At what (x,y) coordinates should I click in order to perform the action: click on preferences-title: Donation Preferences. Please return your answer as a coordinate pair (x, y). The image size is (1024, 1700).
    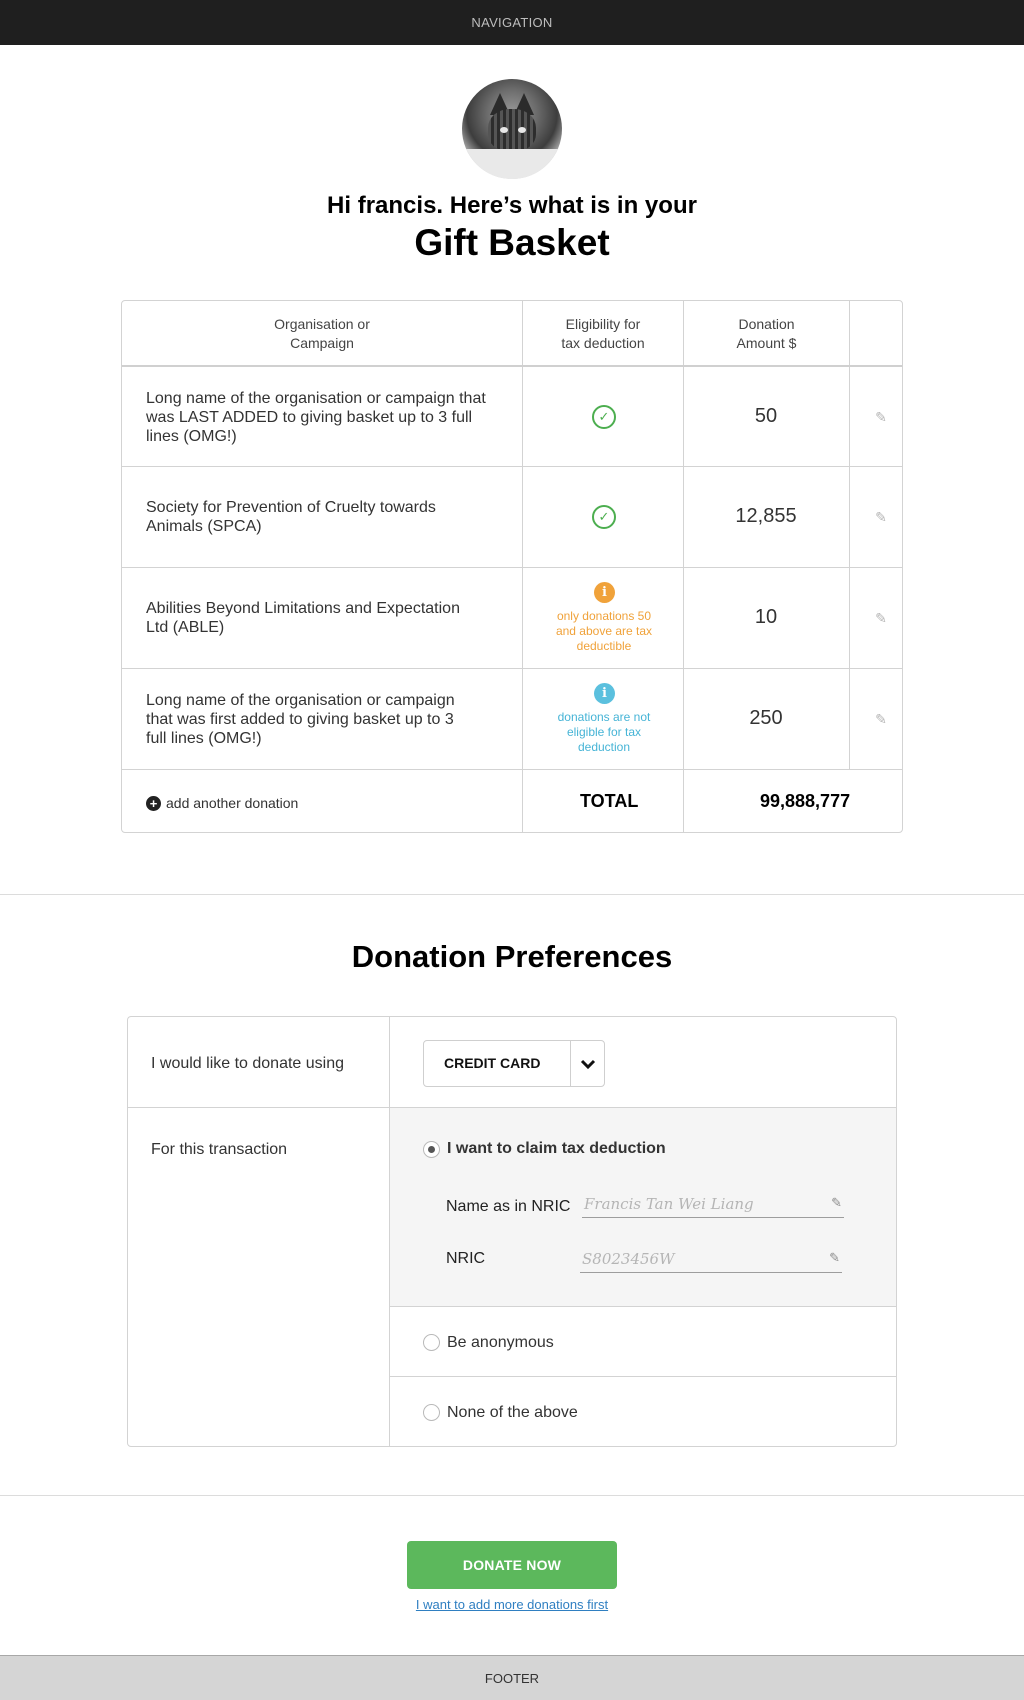
    Looking at the image, I should click on (512, 956).